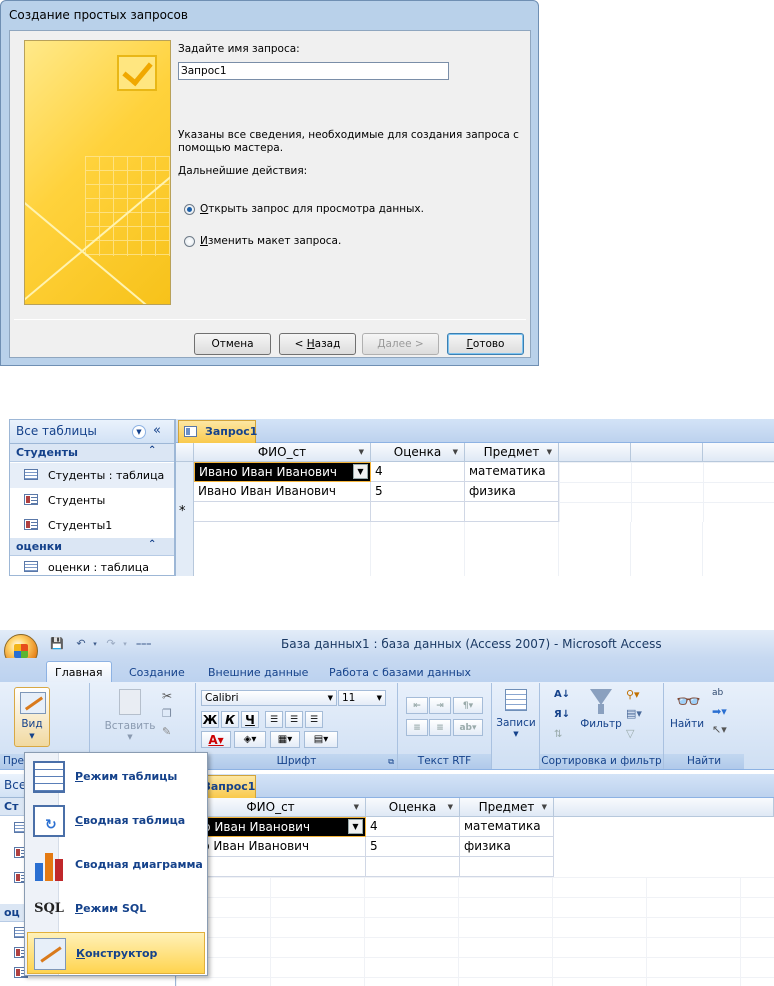  What do you see at coordinates (417, 705) in the screenshot?
I see `decrease-indent-icon: ⇤` at bounding box center [417, 705].